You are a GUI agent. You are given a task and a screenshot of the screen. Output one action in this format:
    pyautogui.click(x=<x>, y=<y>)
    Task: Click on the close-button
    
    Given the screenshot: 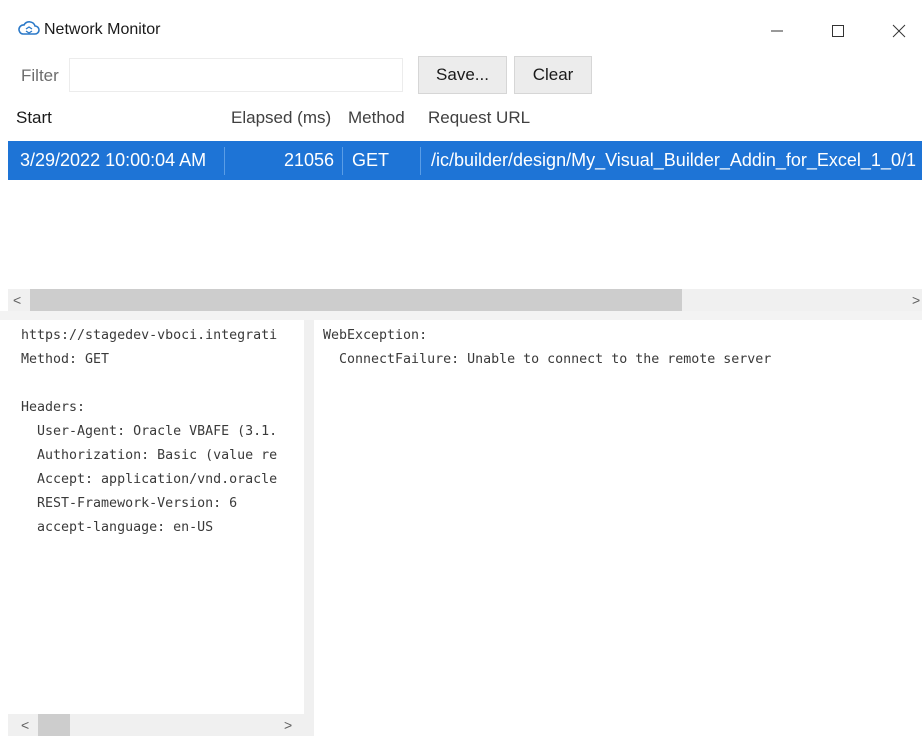 What is the action you would take?
    pyautogui.click(x=899, y=31)
    